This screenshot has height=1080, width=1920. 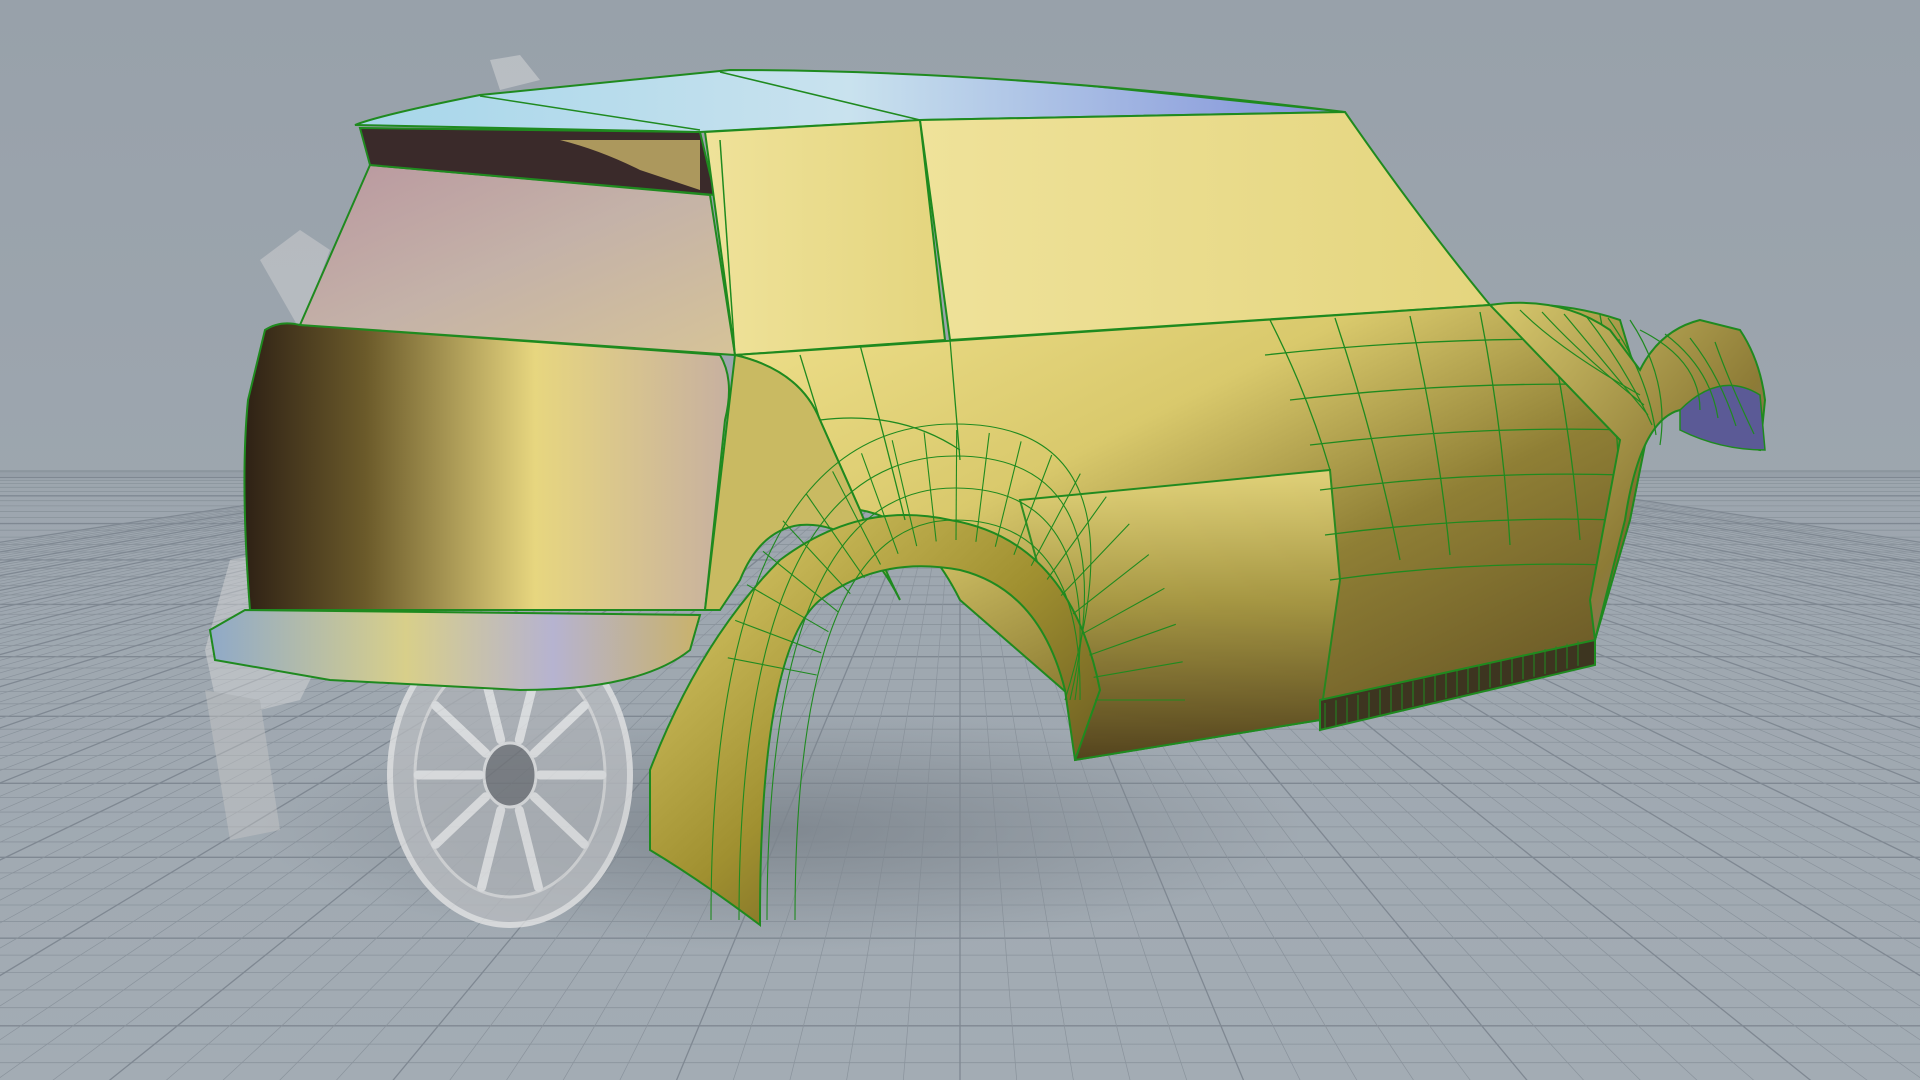 I want to click on rear-tailgate-panel, so click(x=486, y=466).